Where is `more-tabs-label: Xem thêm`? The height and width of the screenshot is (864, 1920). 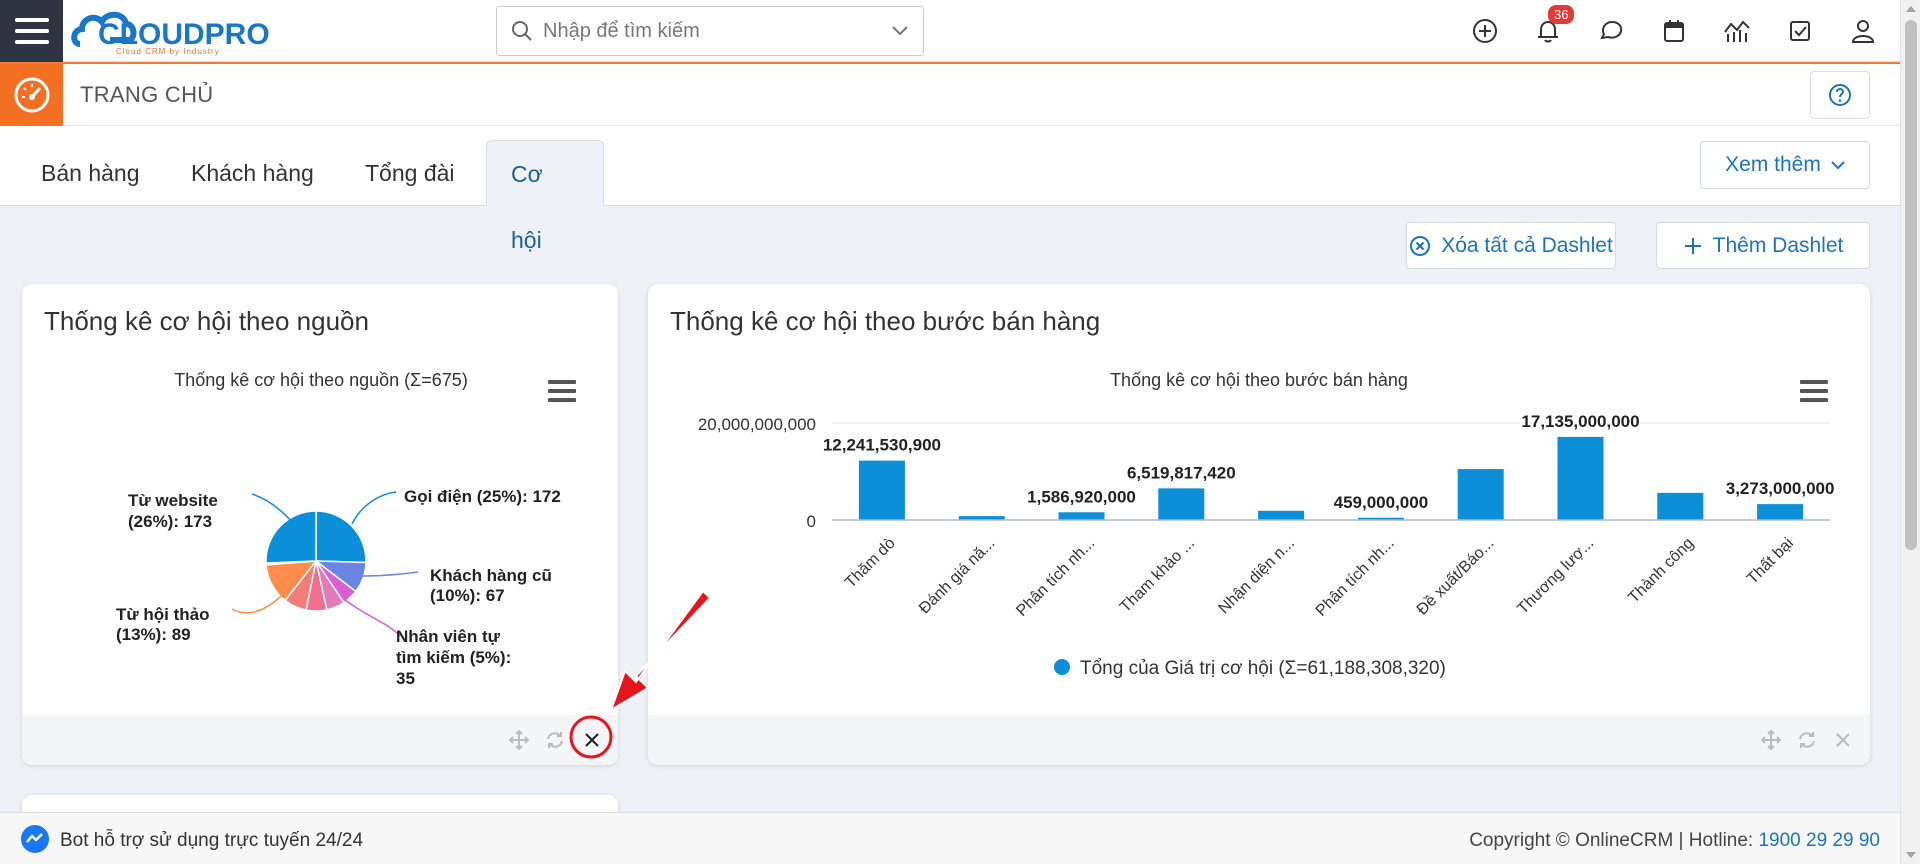 more-tabs-label: Xem thêm is located at coordinates (1773, 164).